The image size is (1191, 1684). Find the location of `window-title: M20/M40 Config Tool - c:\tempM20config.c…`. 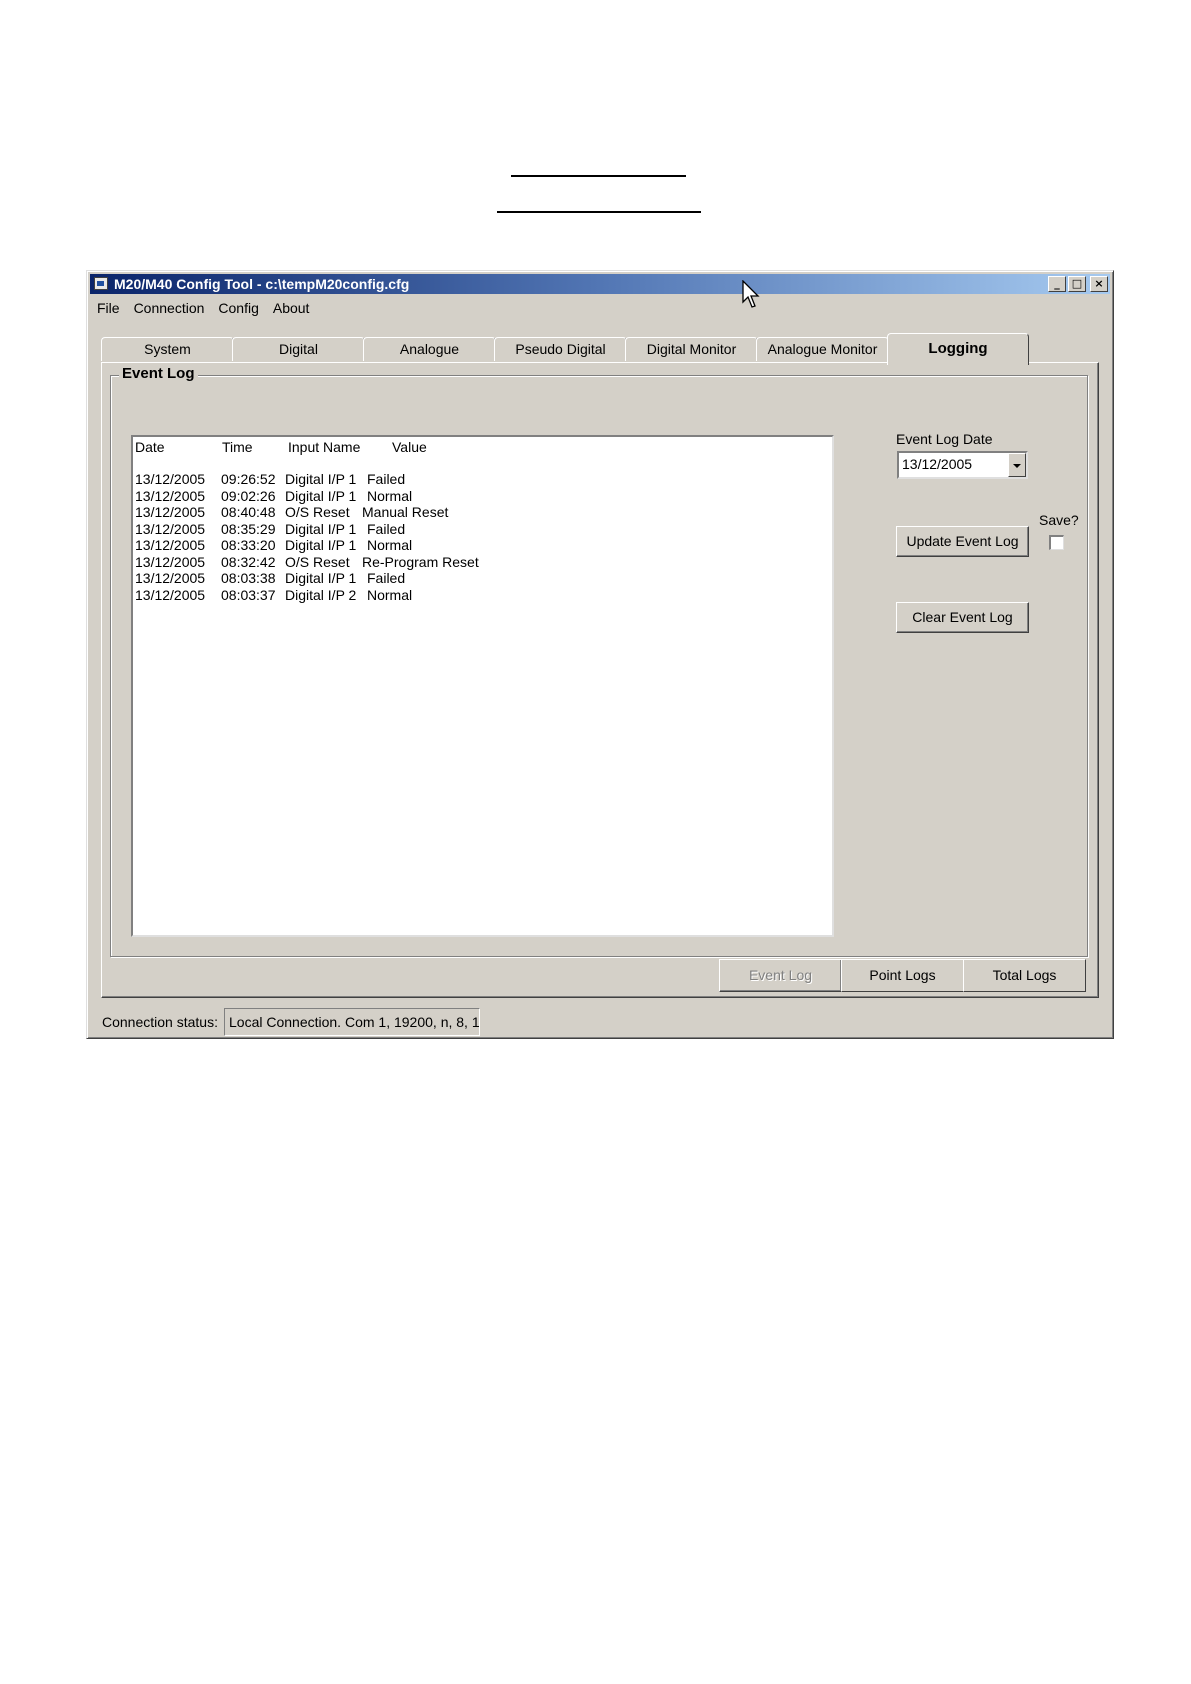

window-title: M20/M40 Config Tool - c:\tempM20config.c… is located at coordinates (262, 284).